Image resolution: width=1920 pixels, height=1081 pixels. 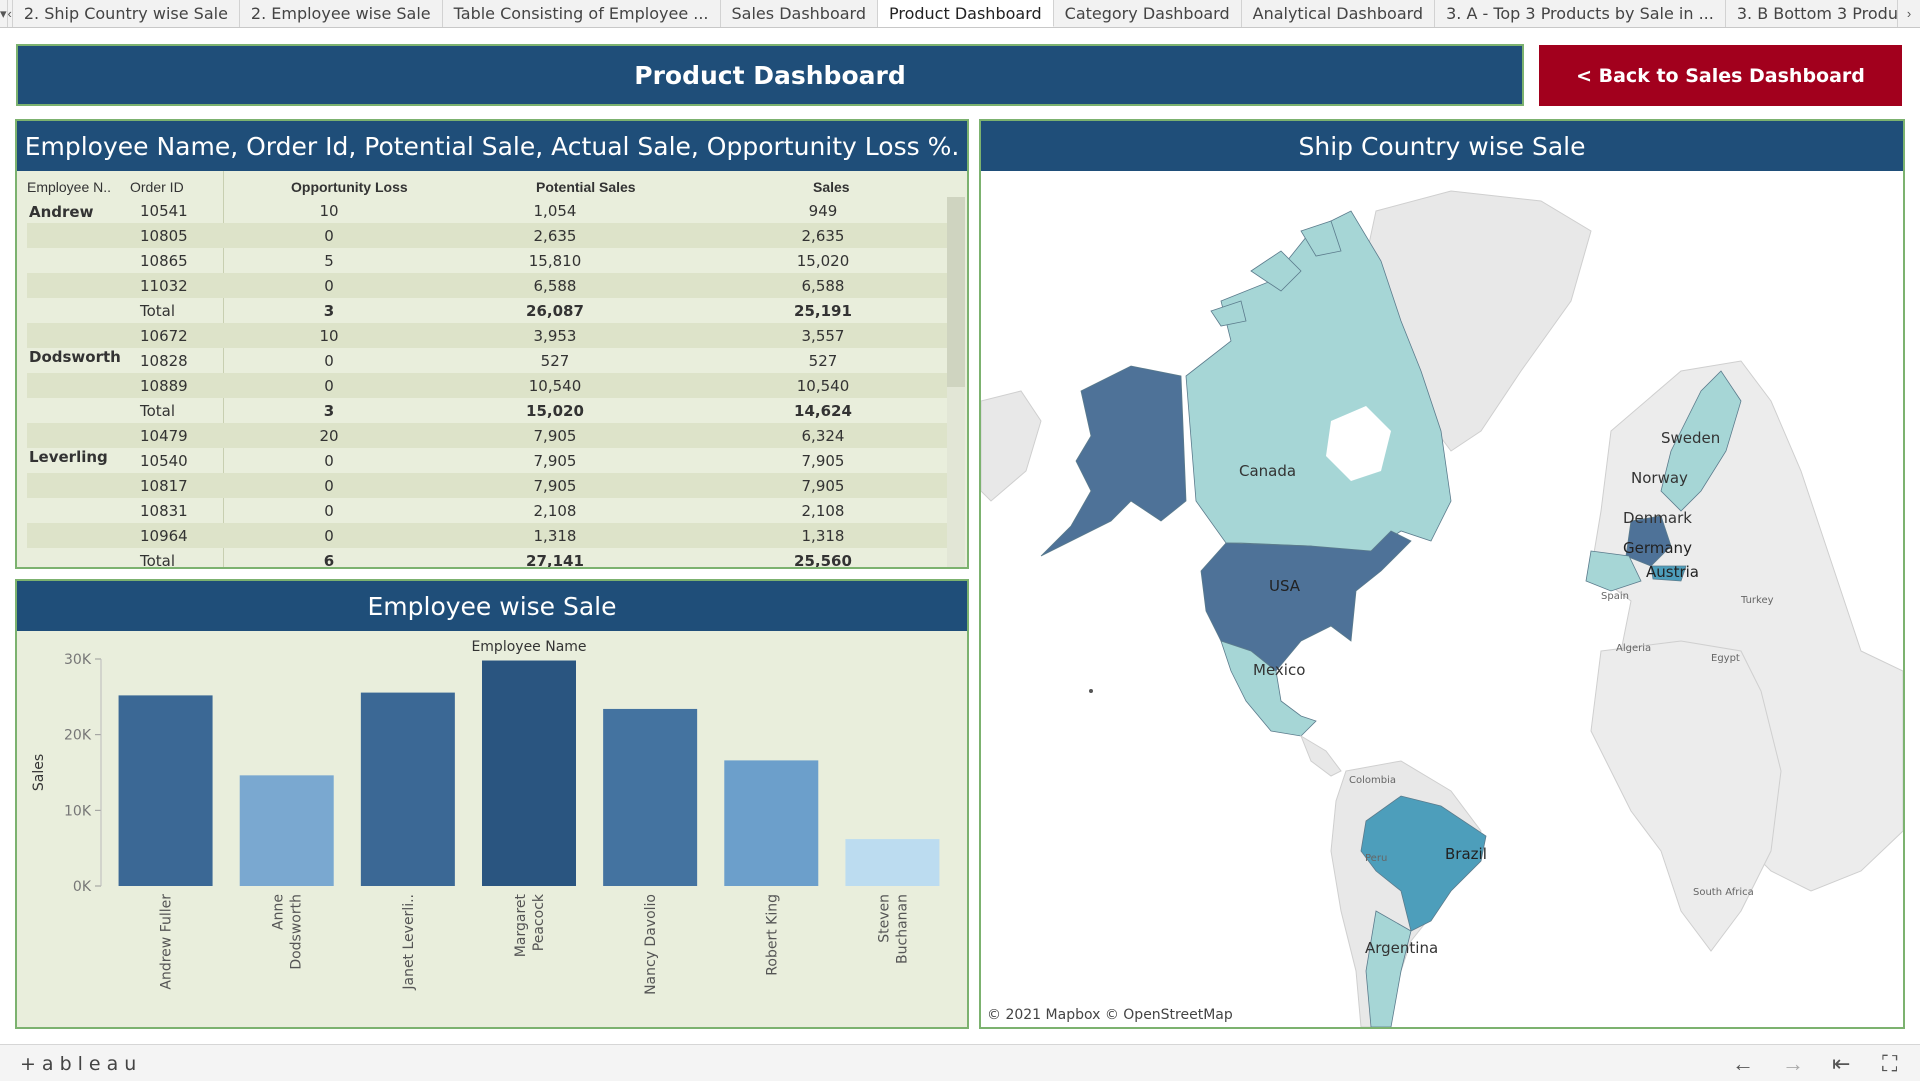 What do you see at coordinates (823, 386) in the screenshot?
I see `cell-sales: 10,540` at bounding box center [823, 386].